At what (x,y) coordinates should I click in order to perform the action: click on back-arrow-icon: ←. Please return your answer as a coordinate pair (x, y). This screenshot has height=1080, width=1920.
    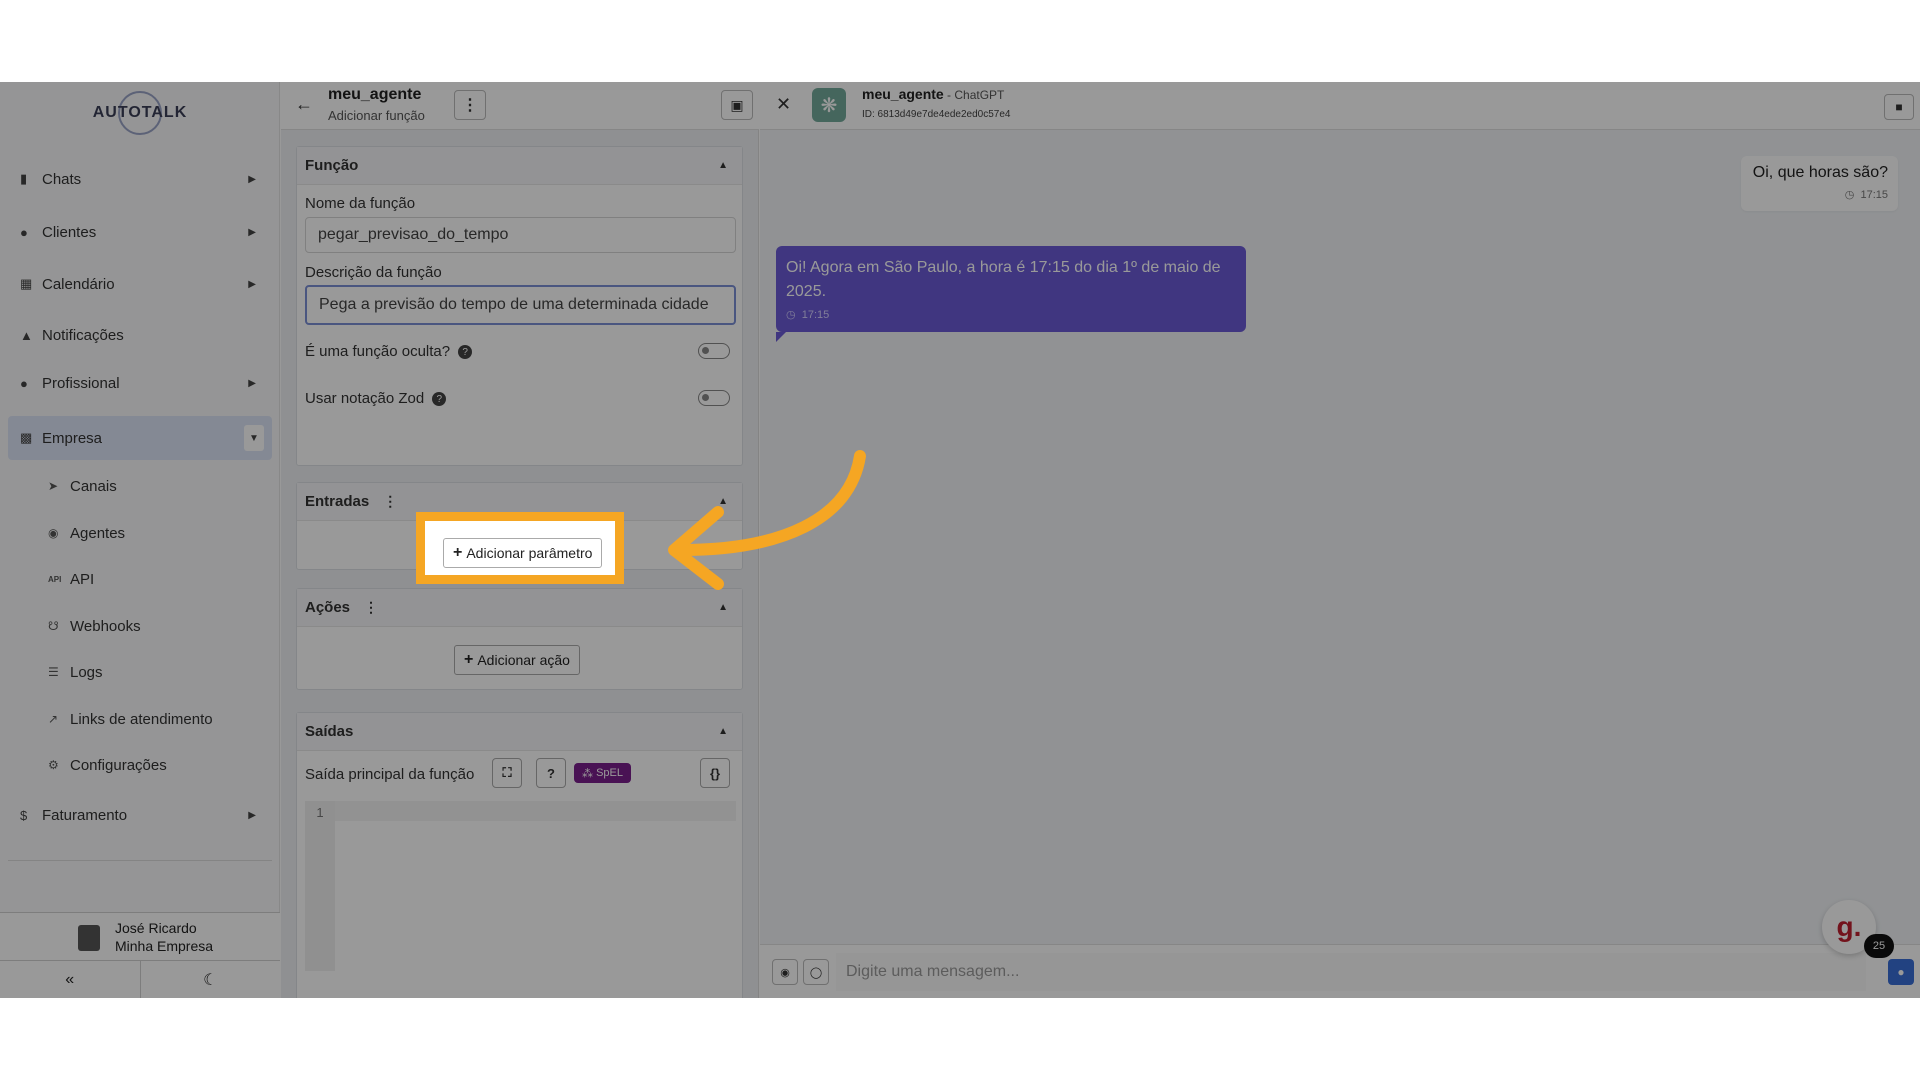
    Looking at the image, I should click on (304, 104).